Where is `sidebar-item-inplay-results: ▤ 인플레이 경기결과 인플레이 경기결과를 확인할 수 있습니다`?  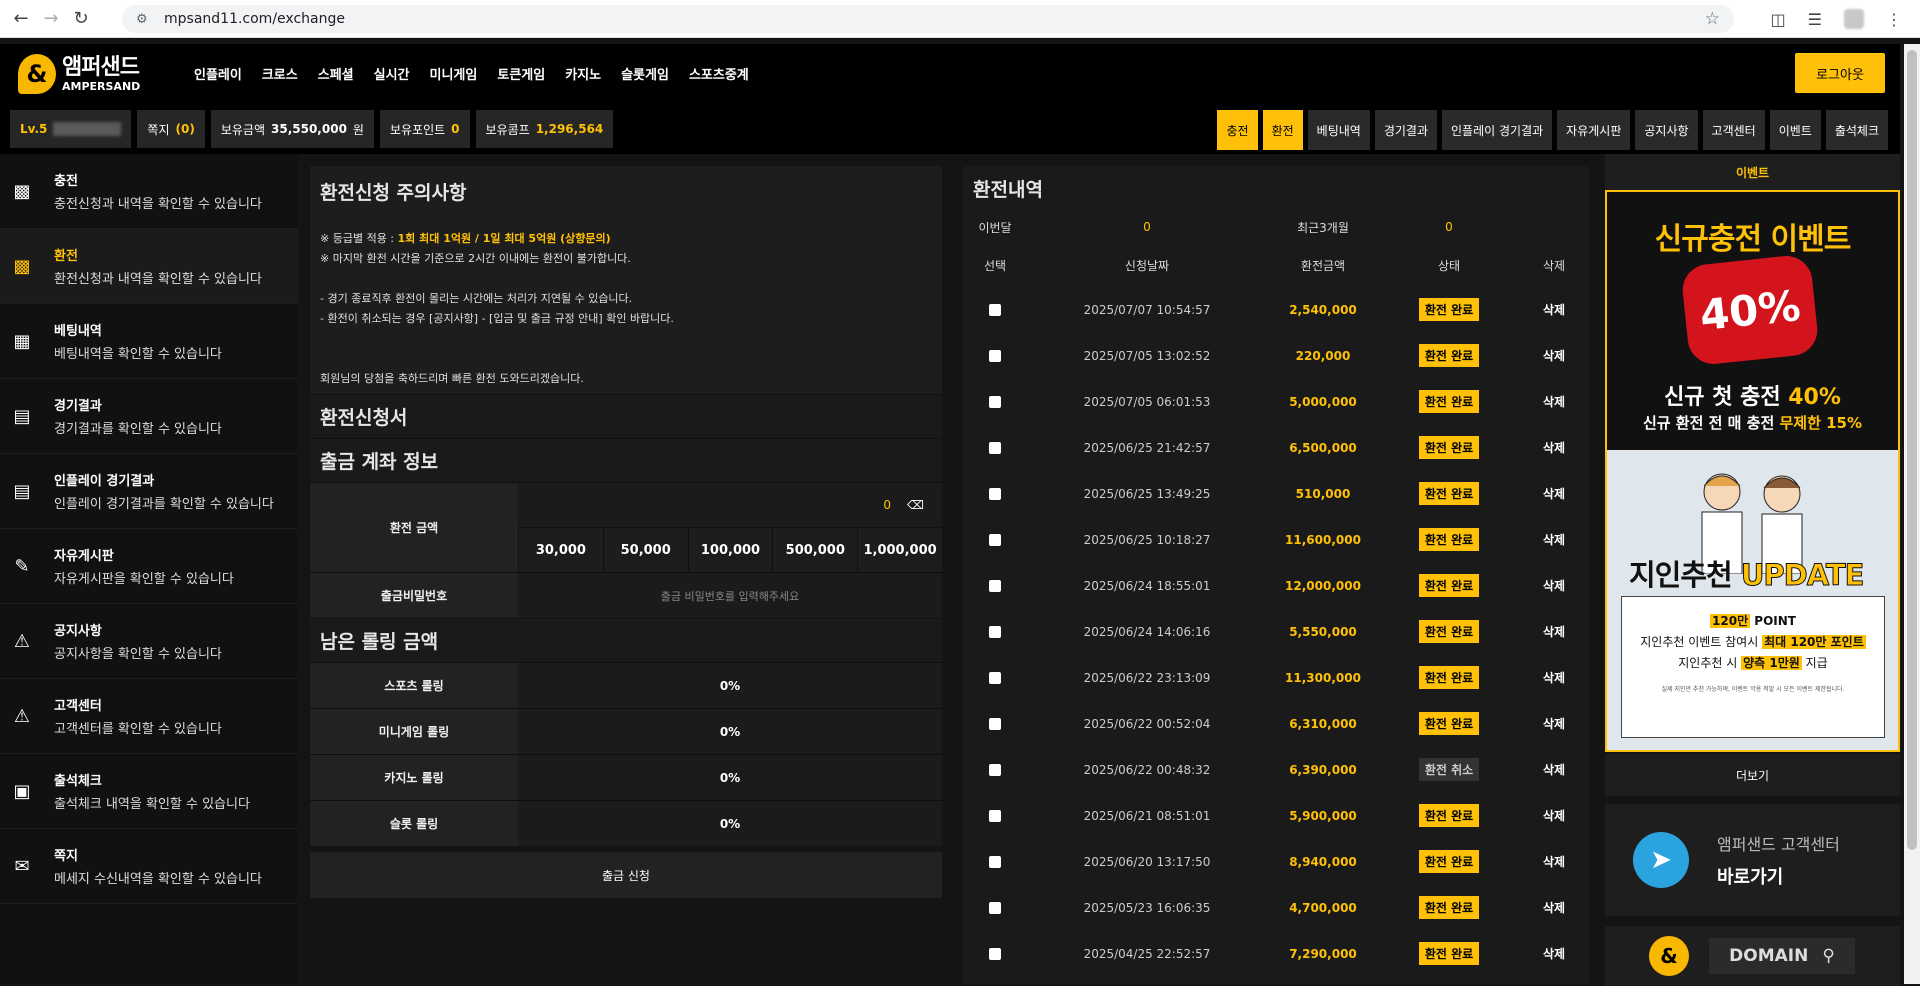 sidebar-item-inplay-results: ▤ 인플레이 경기결과 인플레이 경기결과를 확인할 수 있습니다 is located at coordinates (149, 491).